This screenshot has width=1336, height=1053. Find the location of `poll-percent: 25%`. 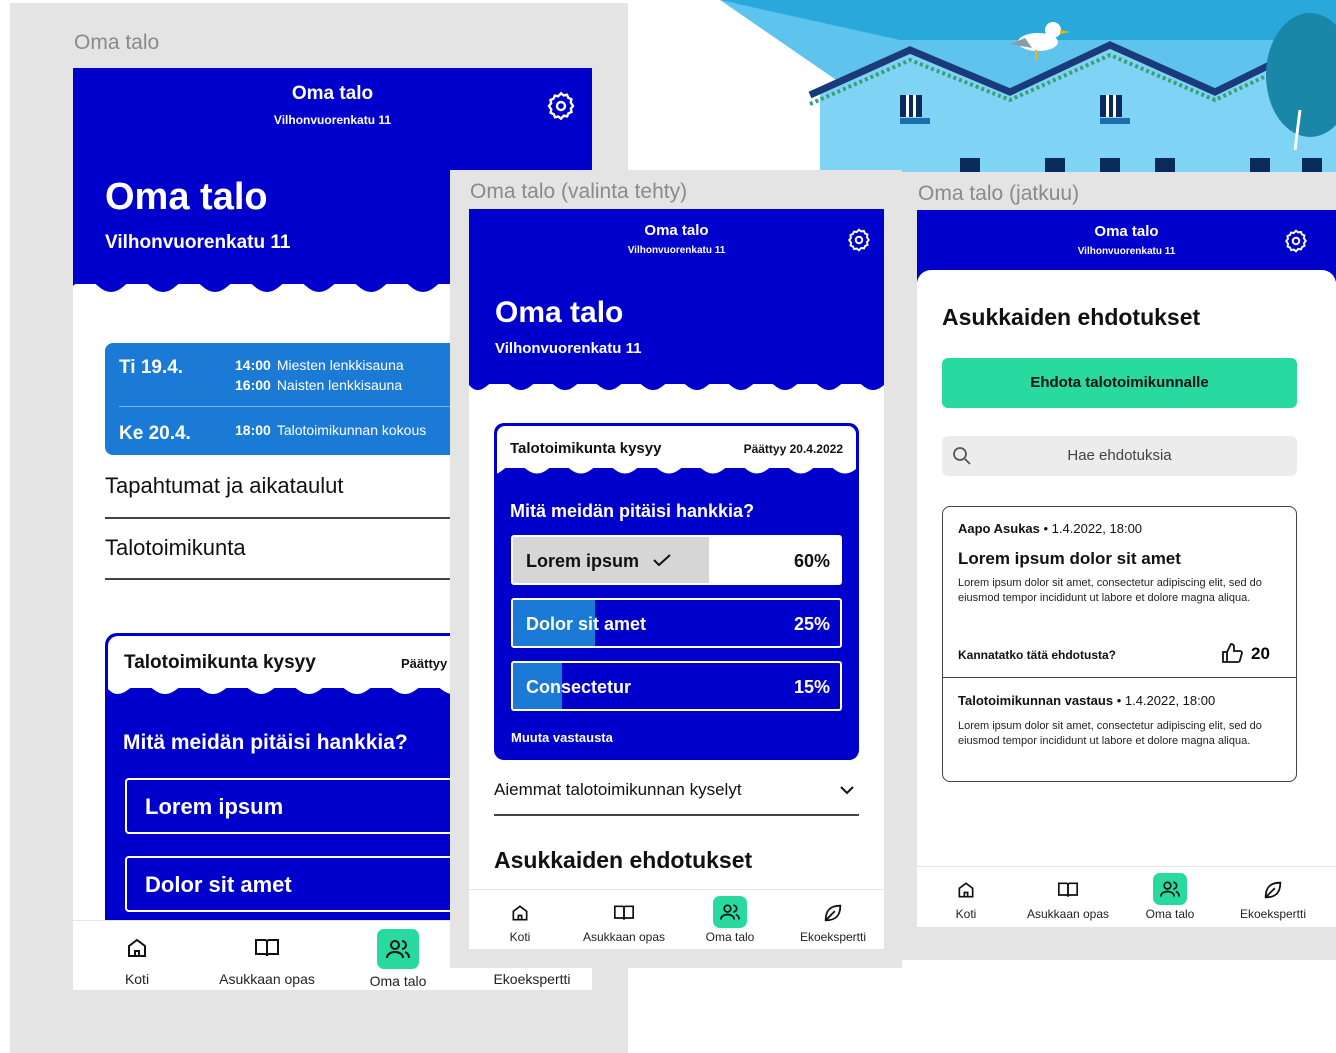

poll-percent: 25% is located at coordinates (811, 624).